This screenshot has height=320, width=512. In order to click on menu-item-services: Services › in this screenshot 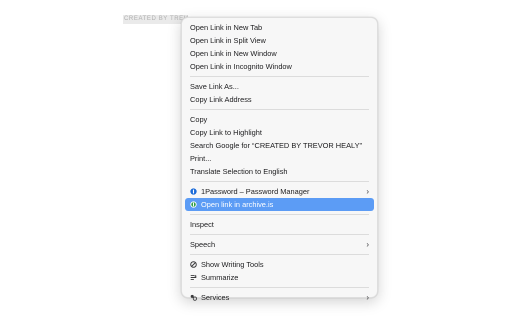, I will do `click(279, 297)`.